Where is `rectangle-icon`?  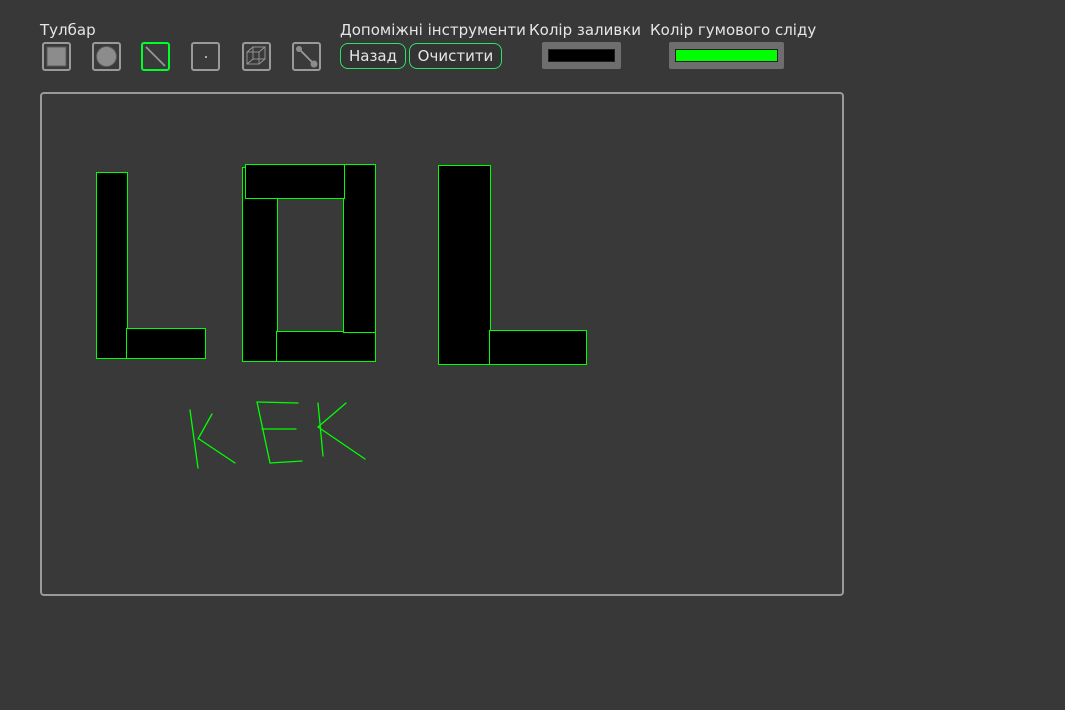 rectangle-icon is located at coordinates (56, 56).